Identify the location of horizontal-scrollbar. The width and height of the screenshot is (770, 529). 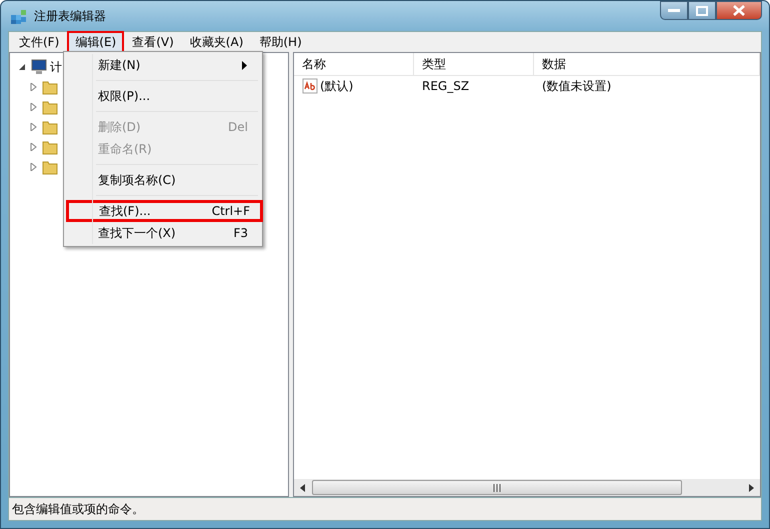
(527, 487).